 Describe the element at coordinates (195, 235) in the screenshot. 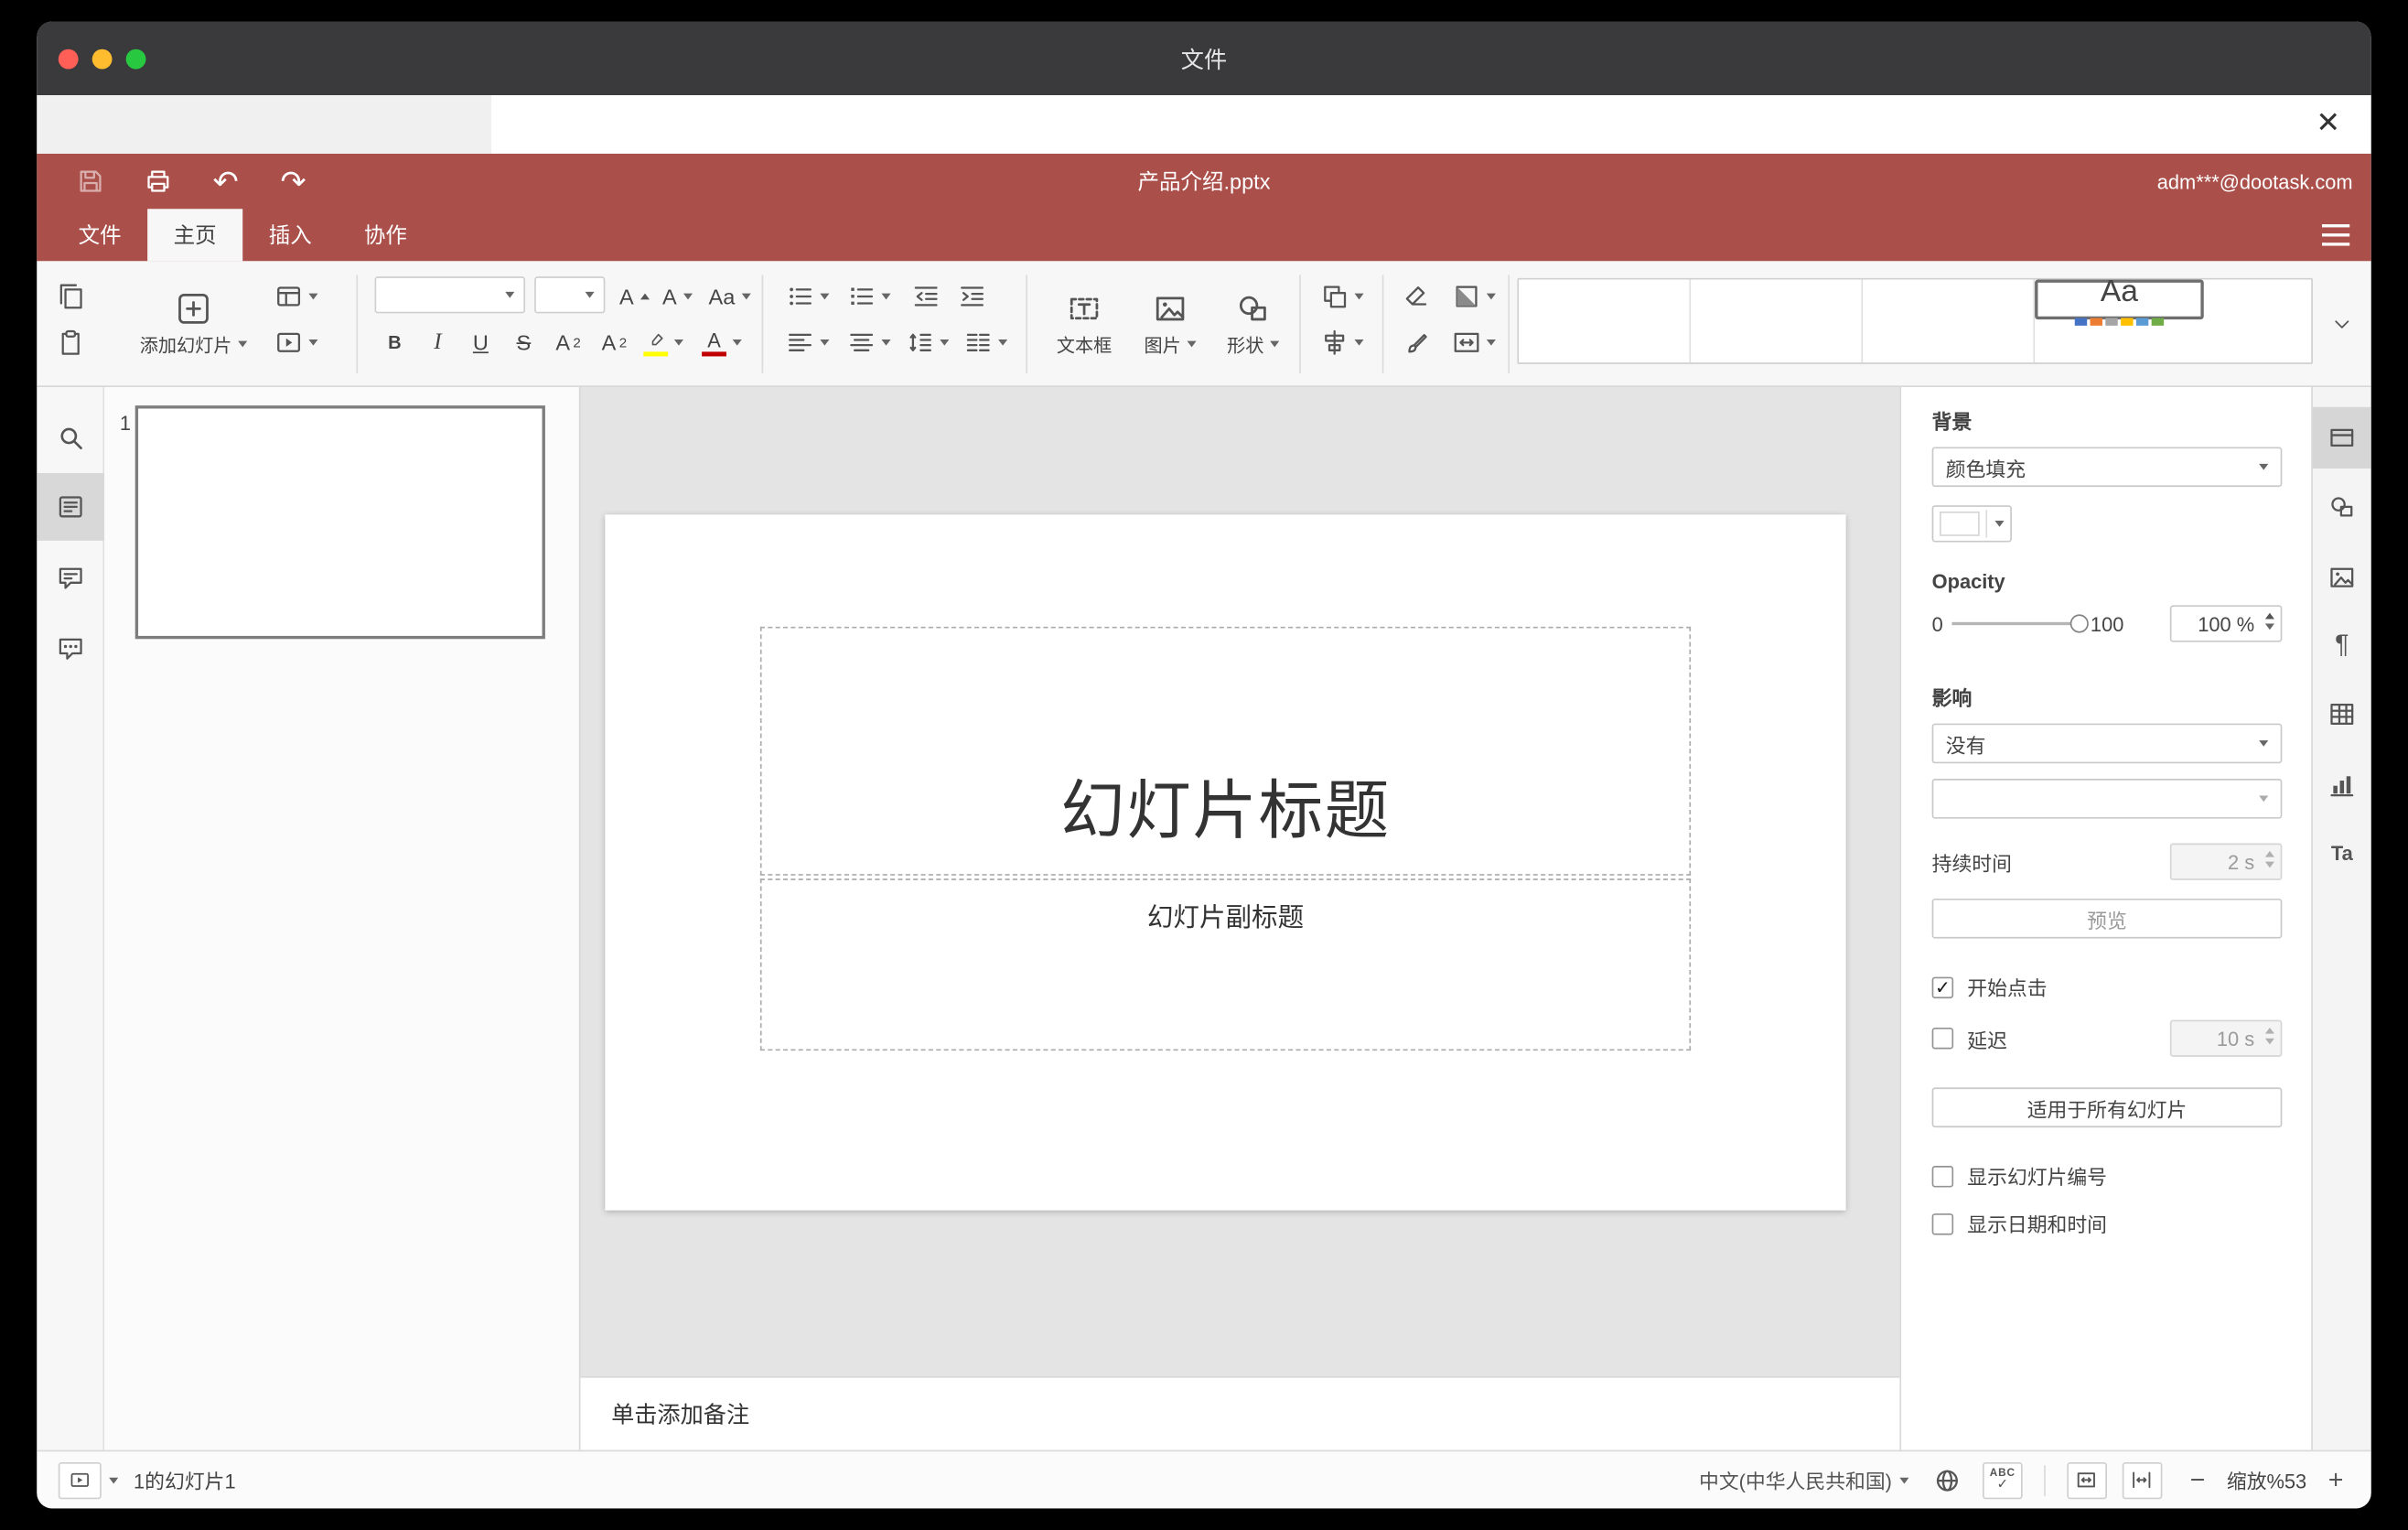

I see `tab-home: 主页` at that location.